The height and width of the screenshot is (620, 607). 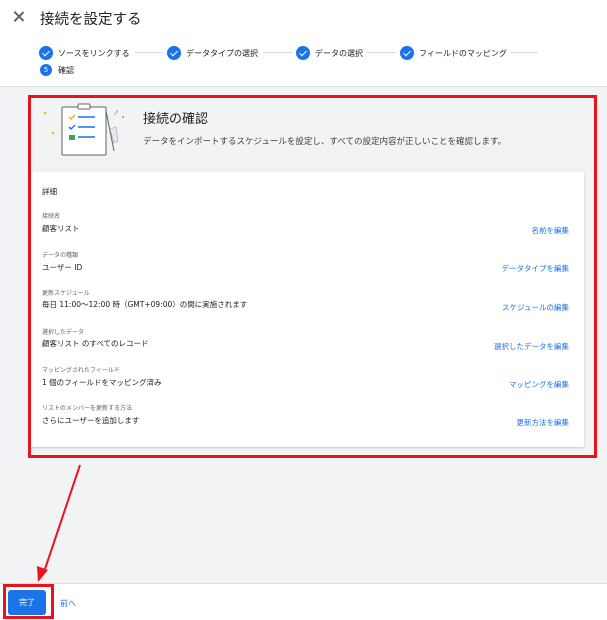 I want to click on dialog-title: 接続を設定する, so click(x=91, y=20).